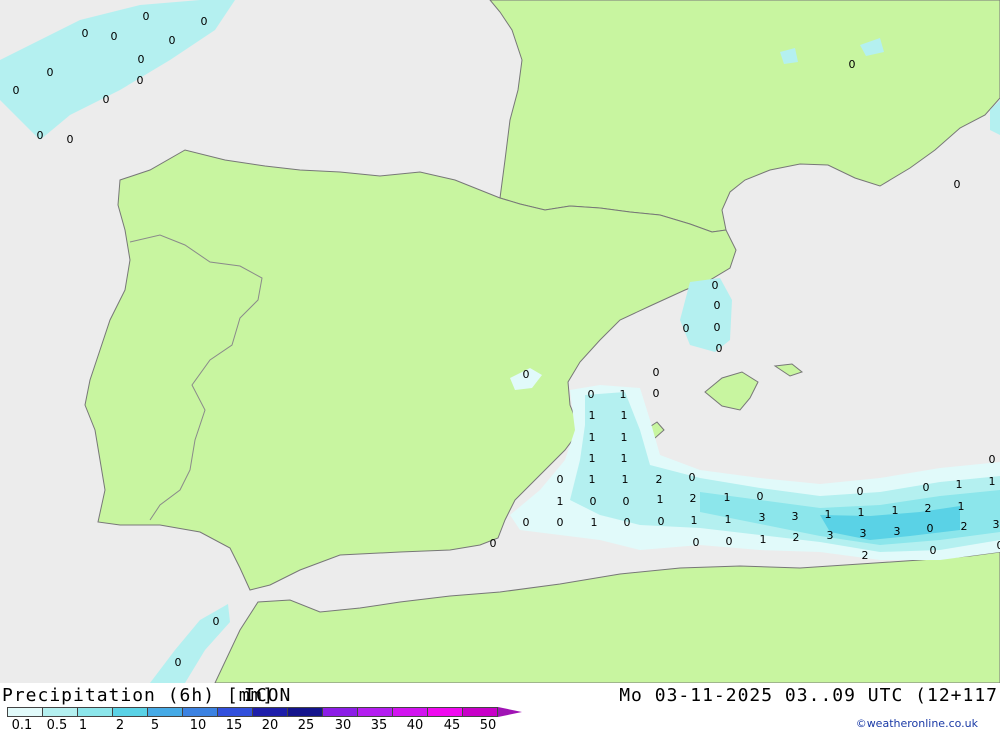  Describe the element at coordinates (488, 725) in the screenshot. I see `legend-tick-label: 50` at that location.